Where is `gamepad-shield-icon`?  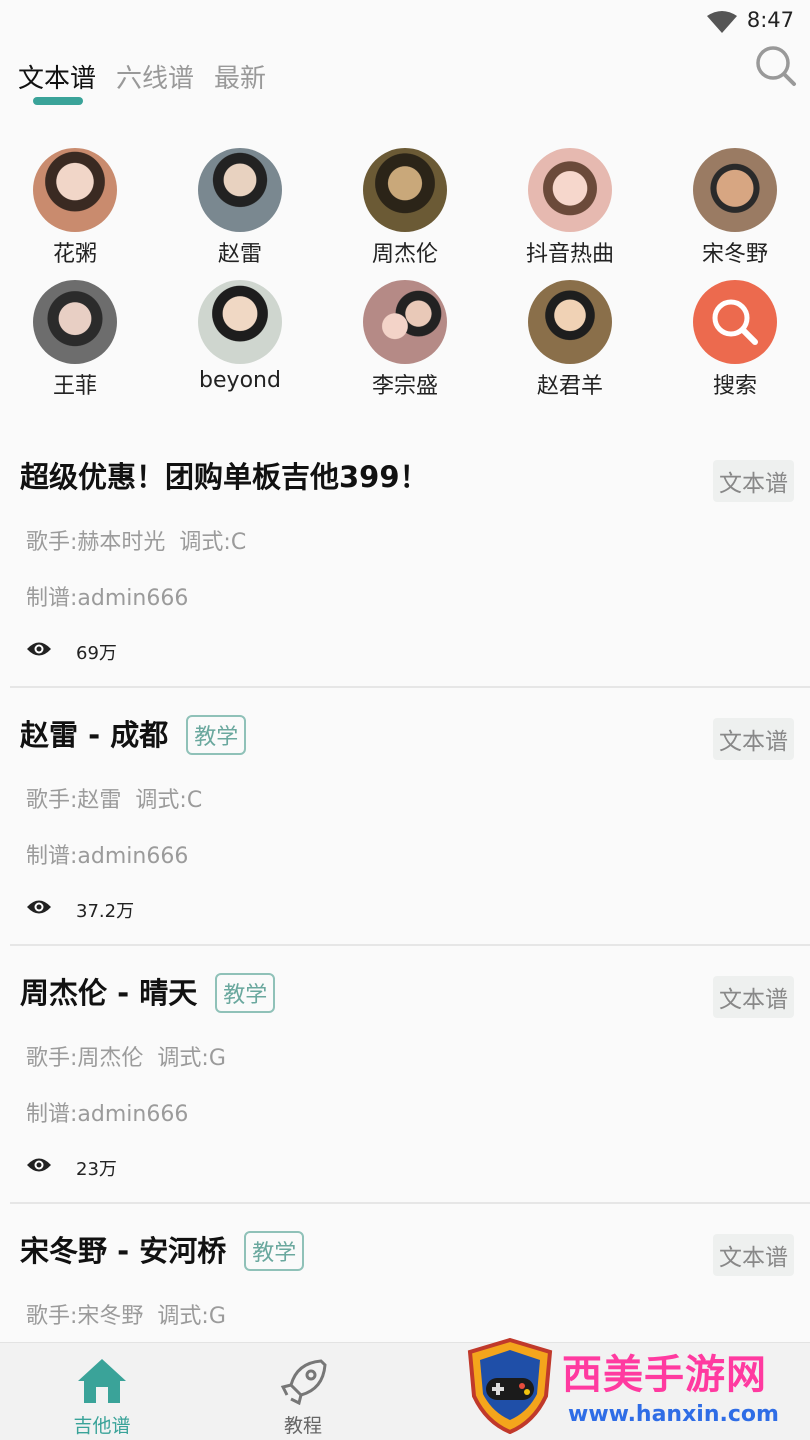
gamepad-shield-icon is located at coordinates (510, 1386).